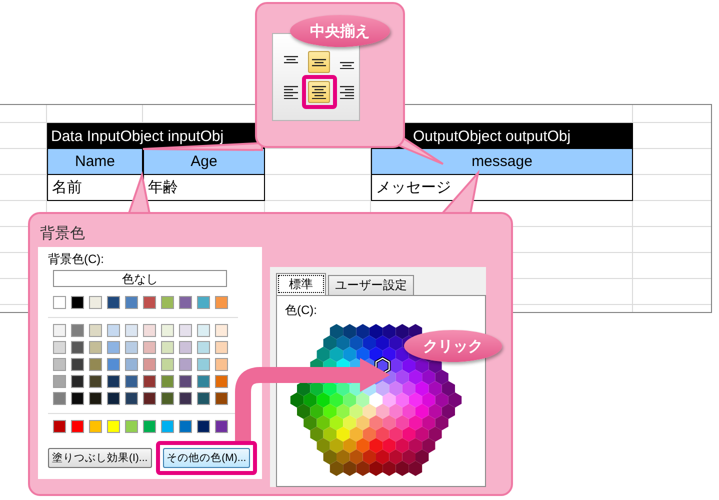  What do you see at coordinates (95, 162) in the screenshot?
I see `column-header: Name` at bounding box center [95, 162].